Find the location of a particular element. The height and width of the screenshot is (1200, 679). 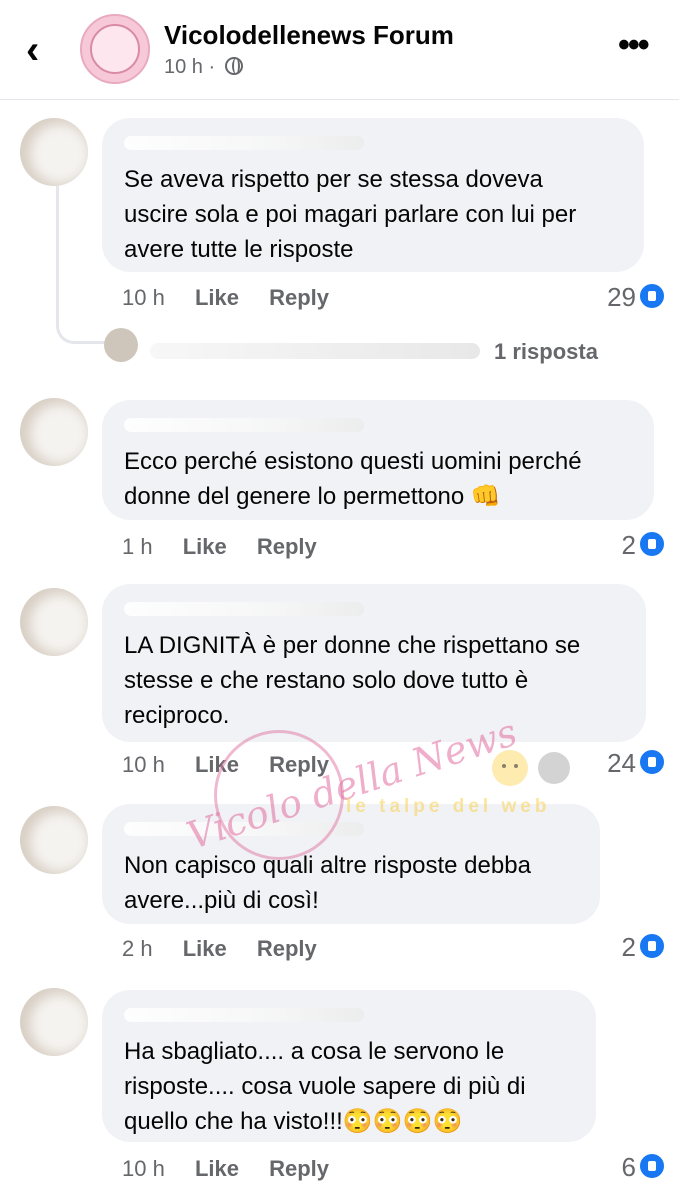

thread-connector is located at coordinates (84, 265).